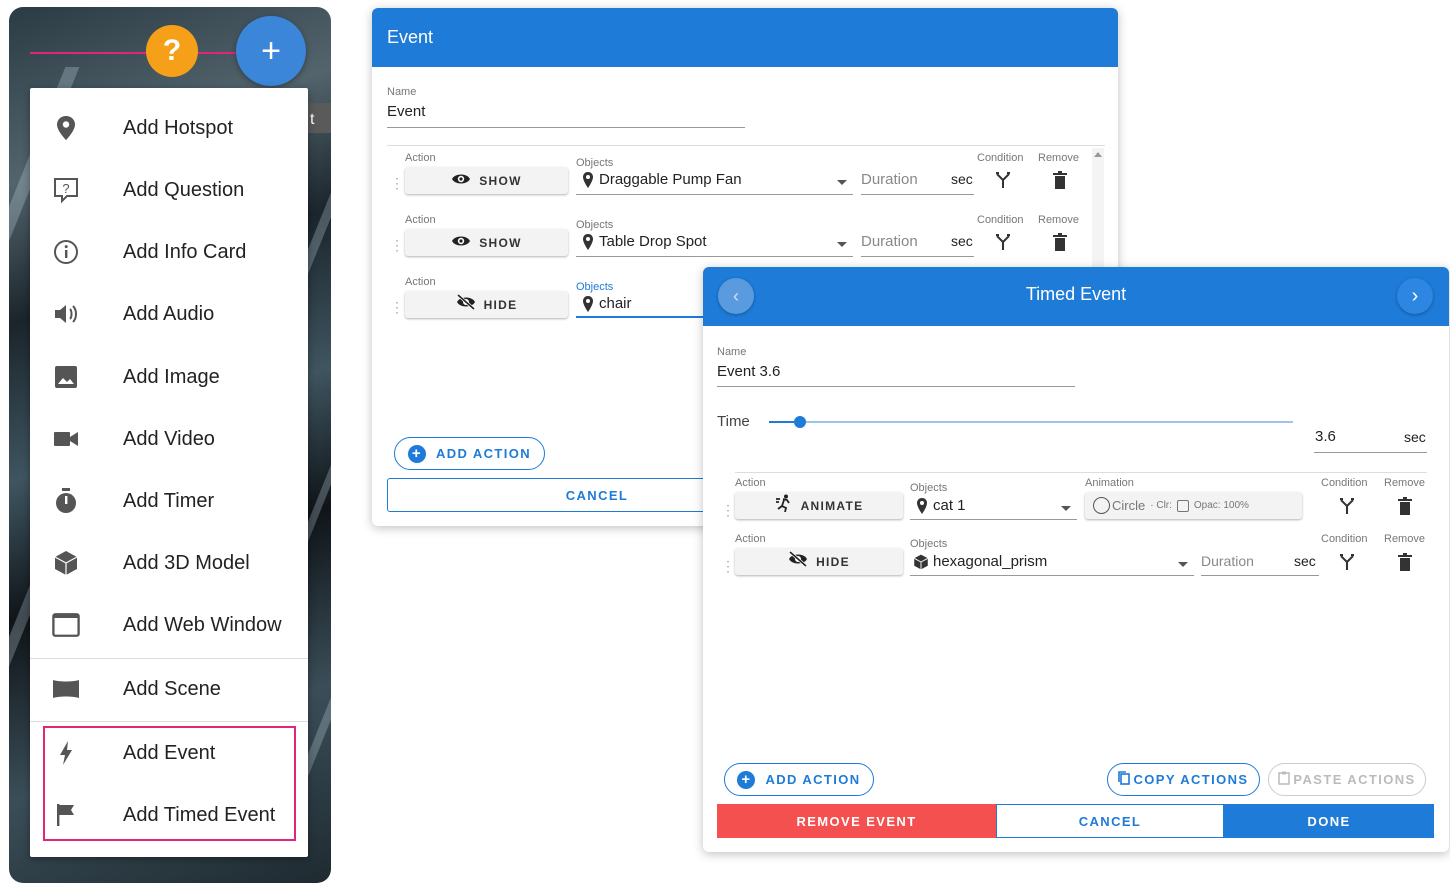  What do you see at coordinates (1329, 821) in the screenshot?
I see `done-button: DONE` at bounding box center [1329, 821].